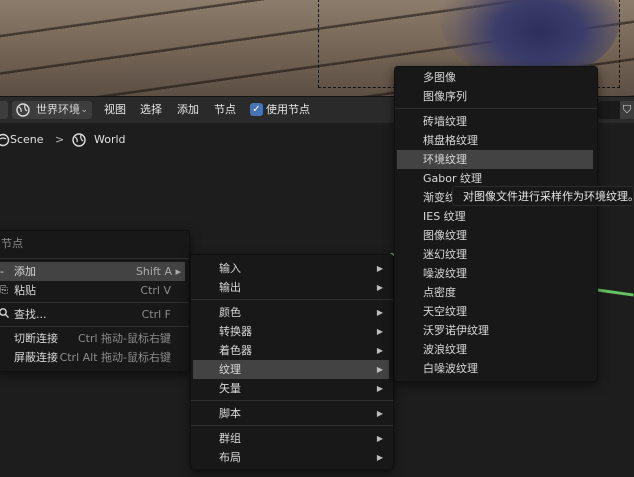  Describe the element at coordinates (495, 254) in the screenshot. I see `menu-item-magic-texture: 迷幻纹理` at that location.